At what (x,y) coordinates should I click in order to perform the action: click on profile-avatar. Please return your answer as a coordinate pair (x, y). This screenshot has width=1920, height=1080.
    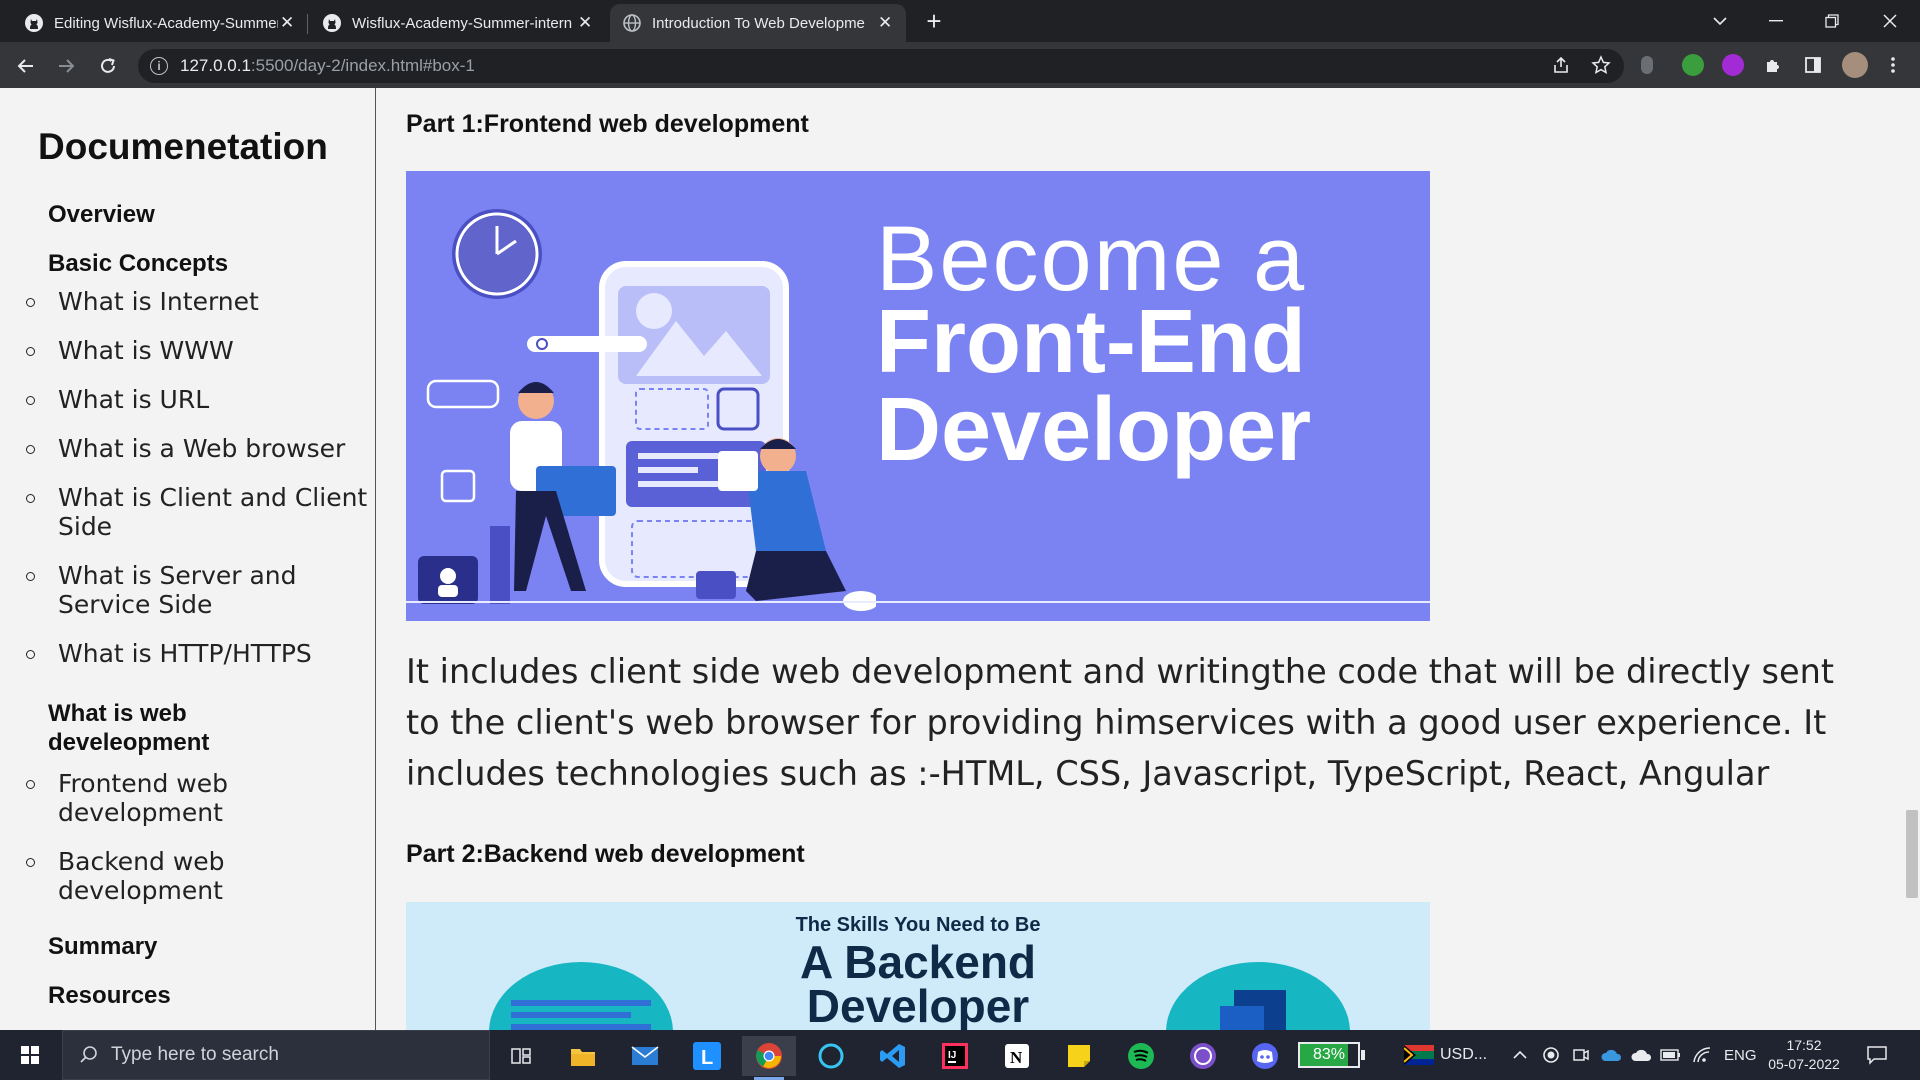
    Looking at the image, I should click on (1855, 65).